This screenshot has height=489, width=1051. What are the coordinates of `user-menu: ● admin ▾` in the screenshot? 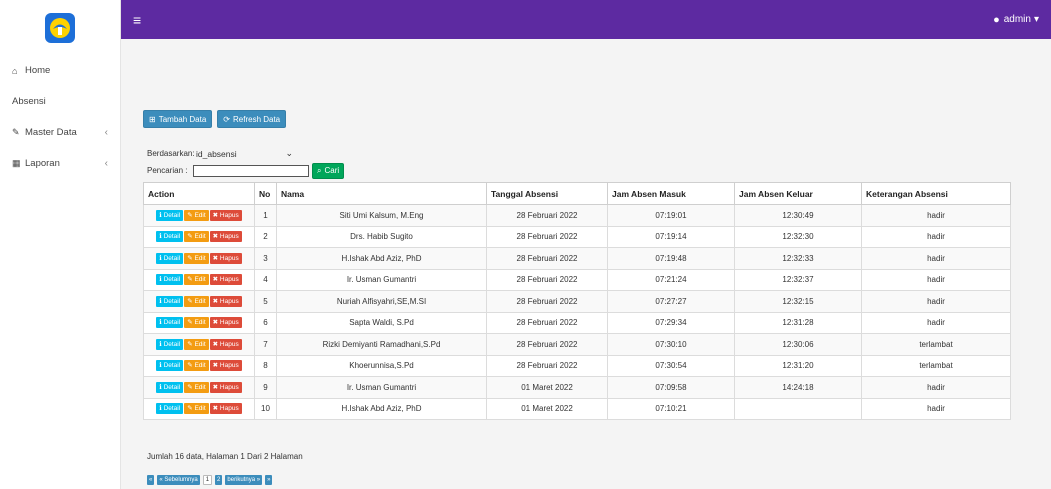 It's located at (1016, 20).